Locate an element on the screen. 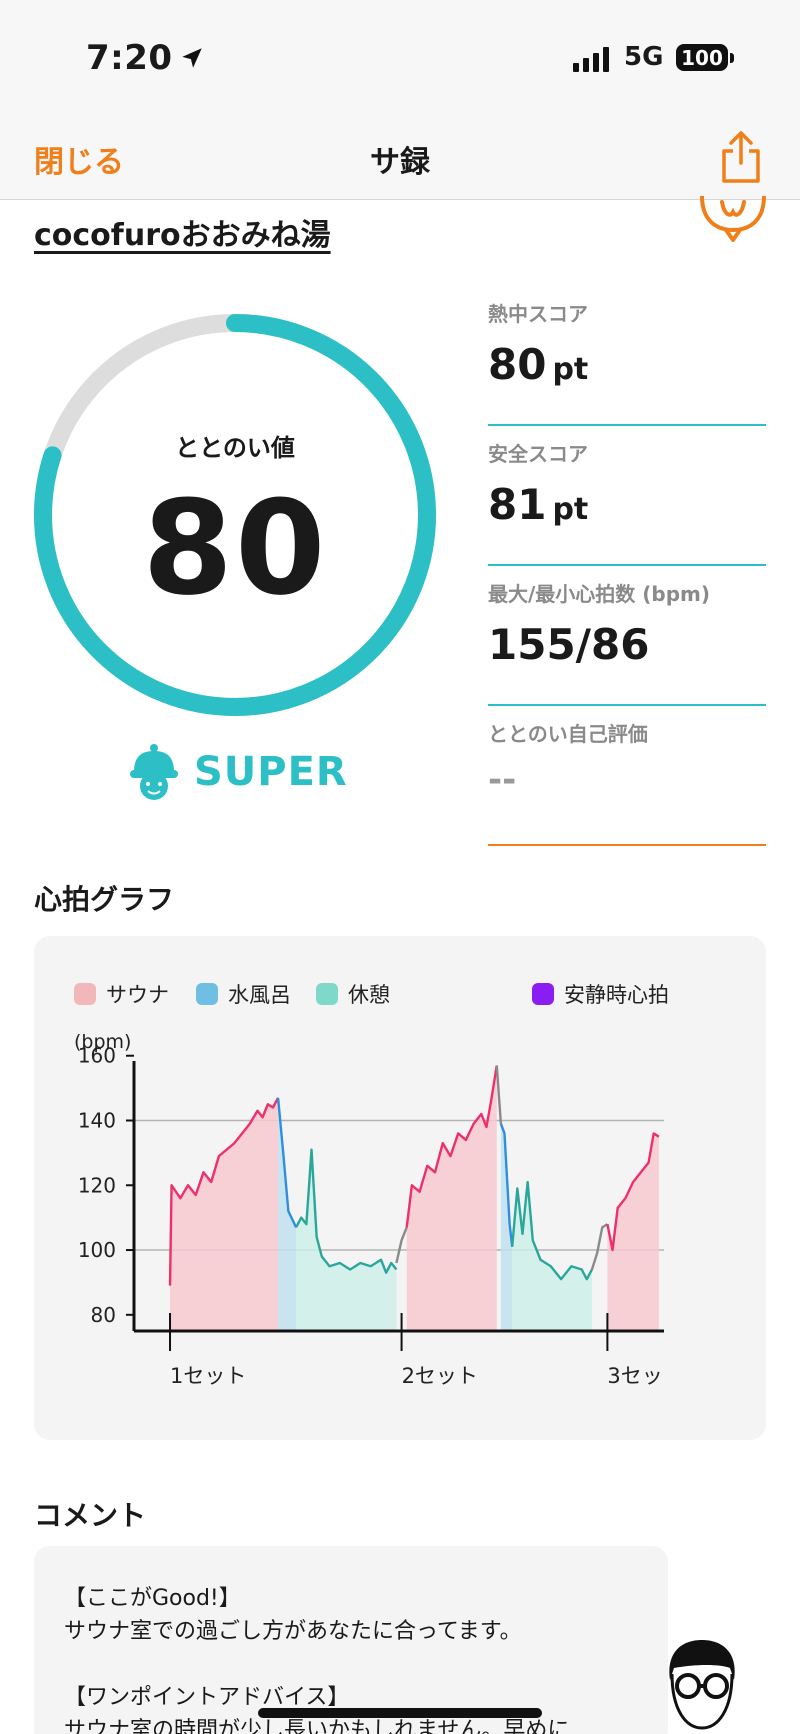  set-label: 3セッ is located at coordinates (634, 1376).